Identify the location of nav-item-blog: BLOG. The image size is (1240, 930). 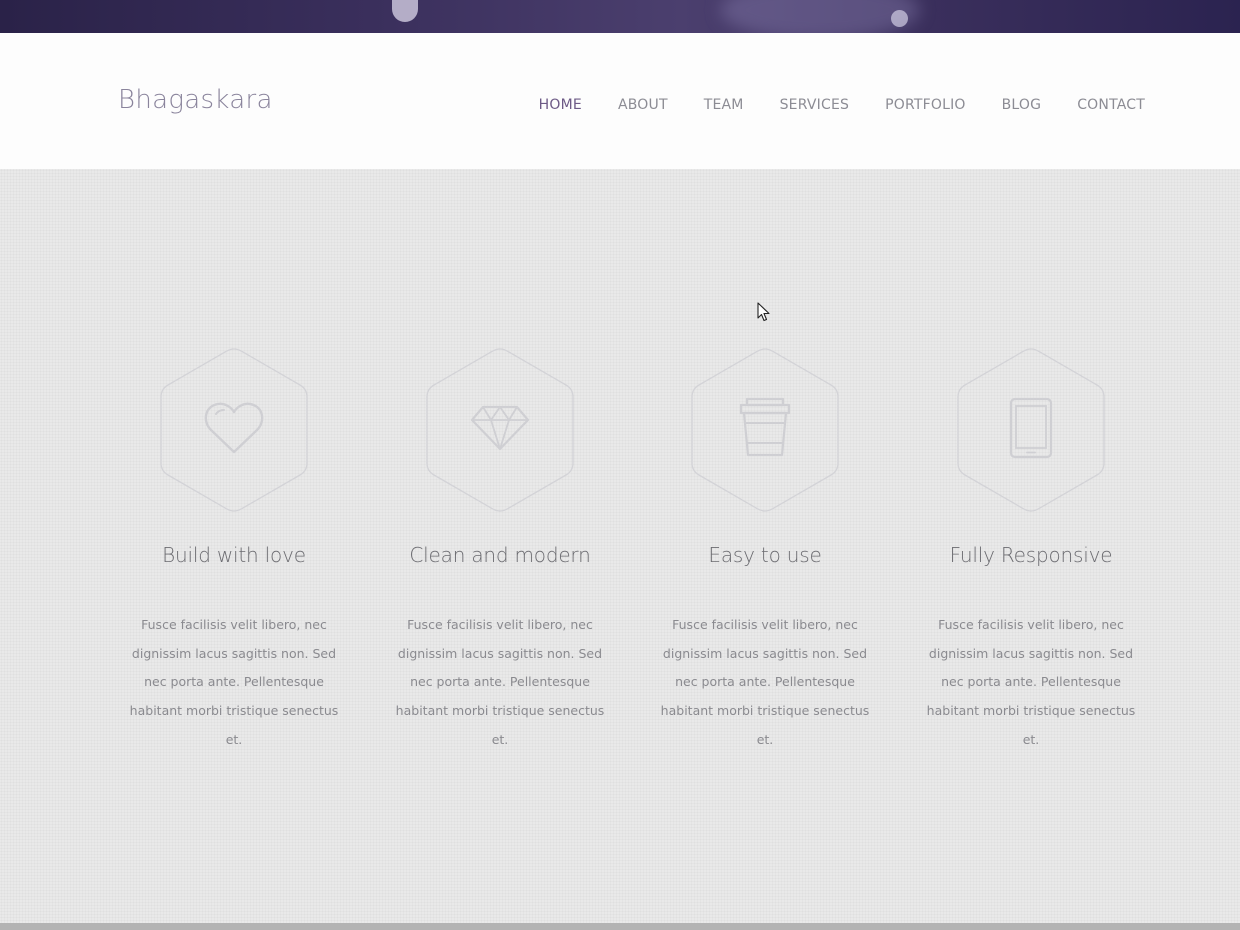
(1022, 105).